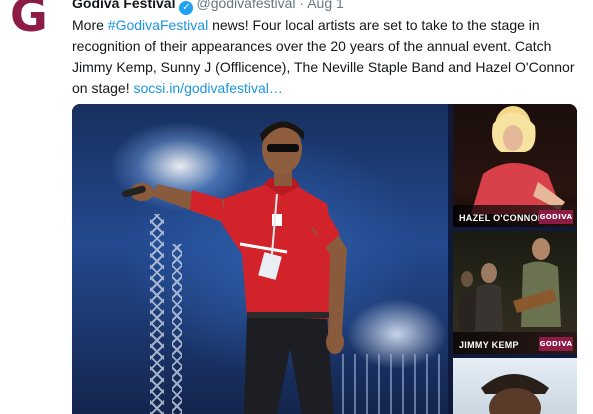  What do you see at coordinates (489, 345) in the screenshot?
I see `thumbnail-caption: JIMMY KEMP` at bounding box center [489, 345].